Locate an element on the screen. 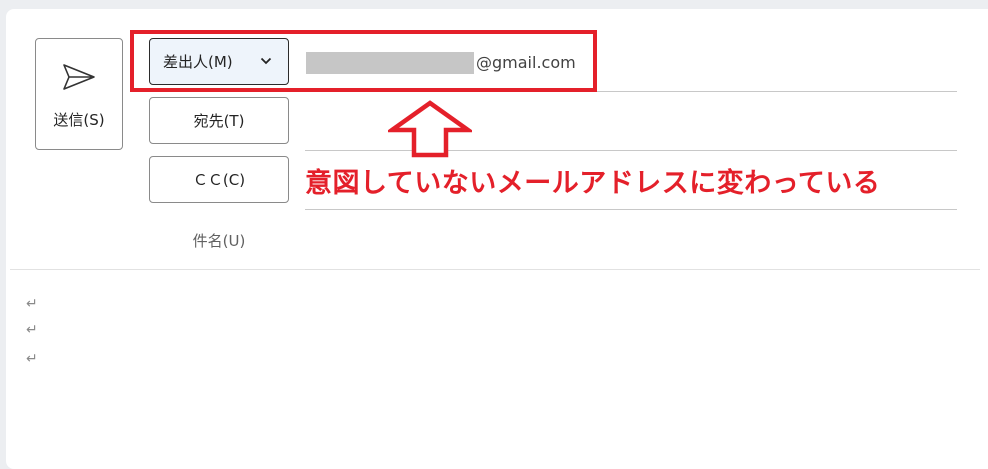 Image resolution: width=988 pixels, height=469 pixels. annotation-text: 意図していないメールアドレスに変わっている is located at coordinates (593, 183).